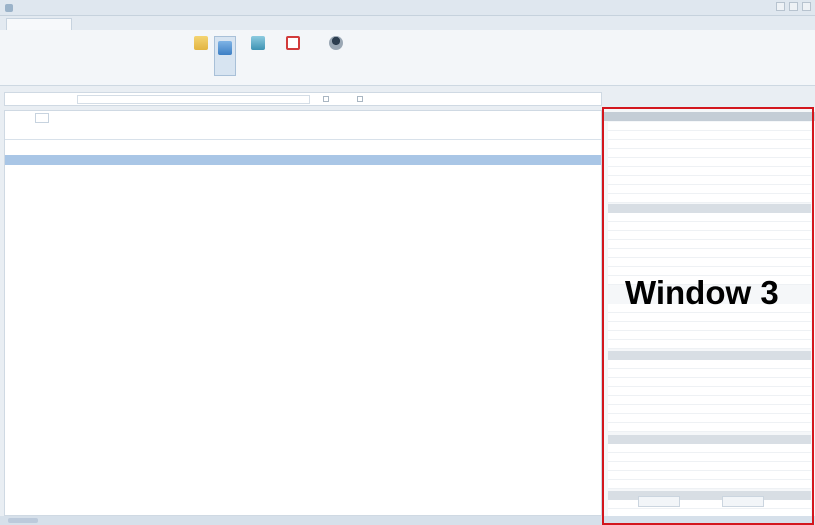 The height and width of the screenshot is (525, 815). I want to click on status-grip, so click(23, 520).